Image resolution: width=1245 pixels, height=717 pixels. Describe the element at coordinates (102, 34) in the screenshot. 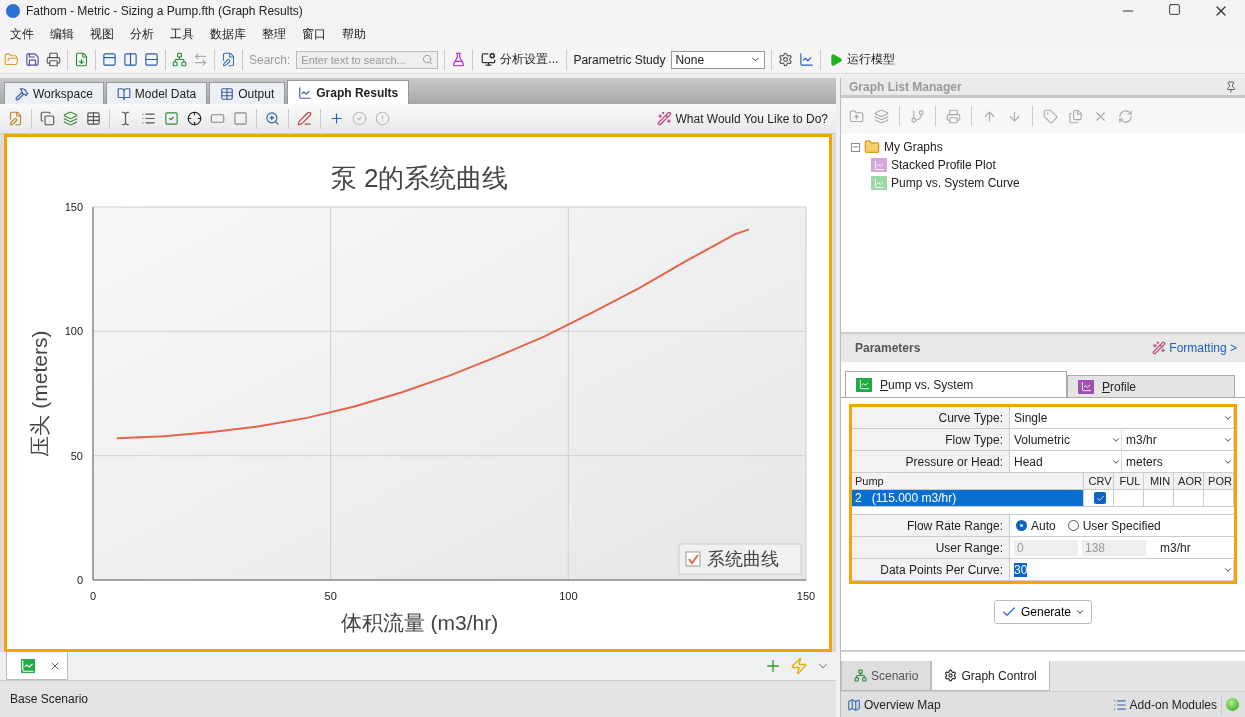

I see `menu-item: 视图` at that location.